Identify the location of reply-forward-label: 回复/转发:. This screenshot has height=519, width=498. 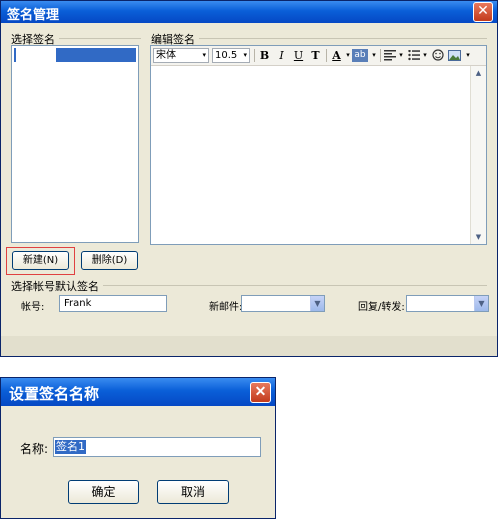
(381, 307).